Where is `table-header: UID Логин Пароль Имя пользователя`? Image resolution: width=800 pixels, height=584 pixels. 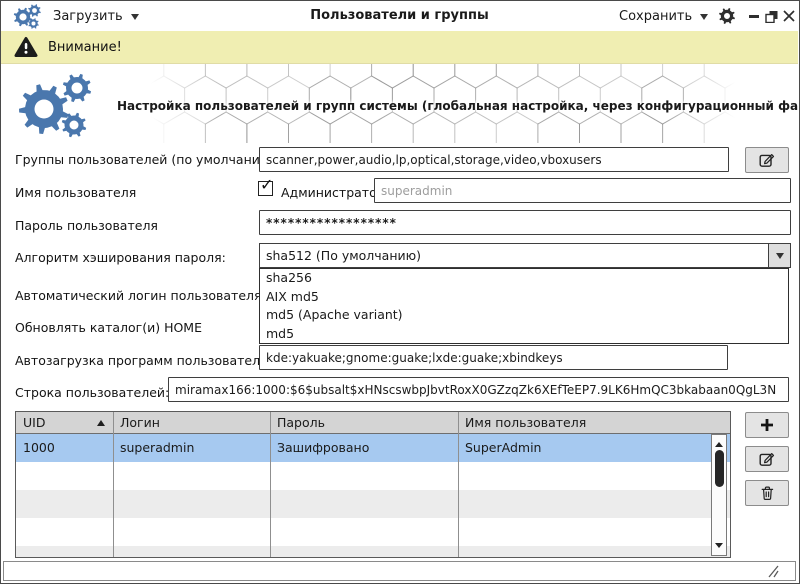 table-header: UID Логин Пароль Имя пользователя is located at coordinates (373, 423).